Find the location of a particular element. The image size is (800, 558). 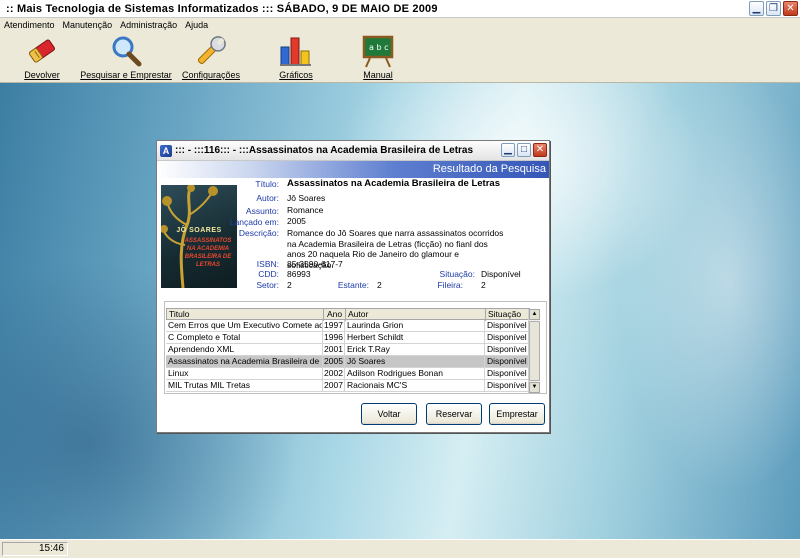

cell-ano: 1996 is located at coordinates (334, 338).